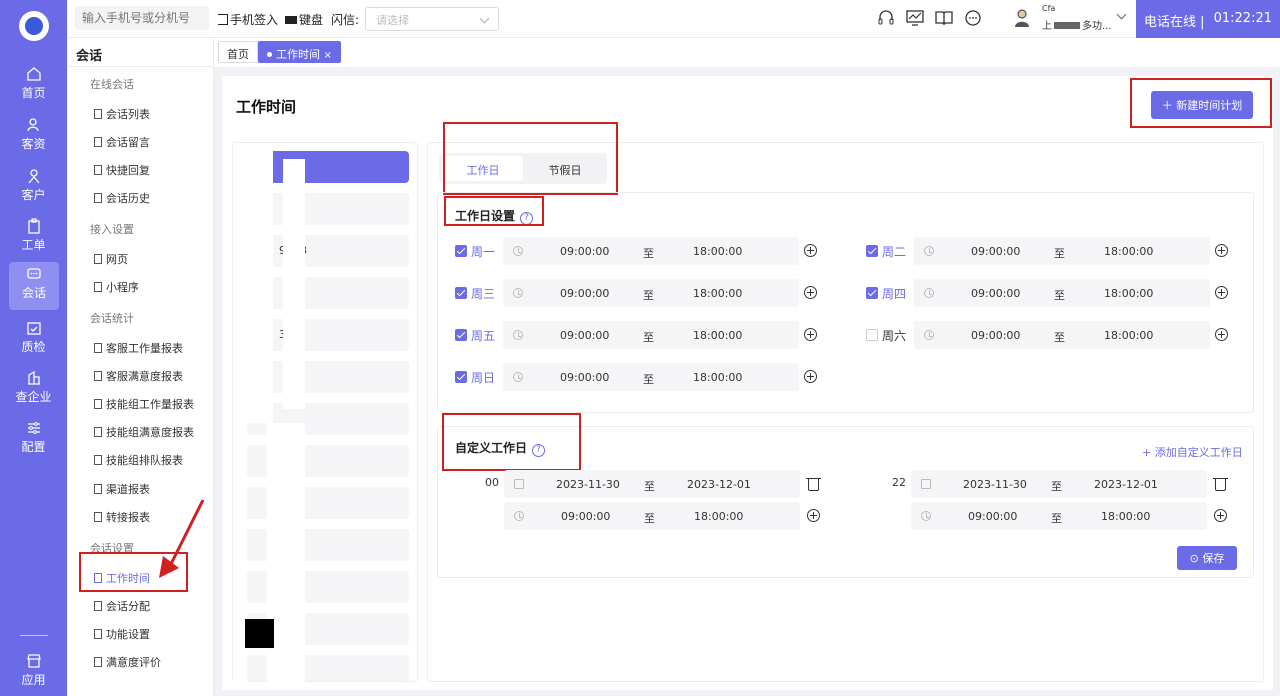  Describe the element at coordinates (328, 55) in the screenshot. I see `close-icon: ×` at that location.